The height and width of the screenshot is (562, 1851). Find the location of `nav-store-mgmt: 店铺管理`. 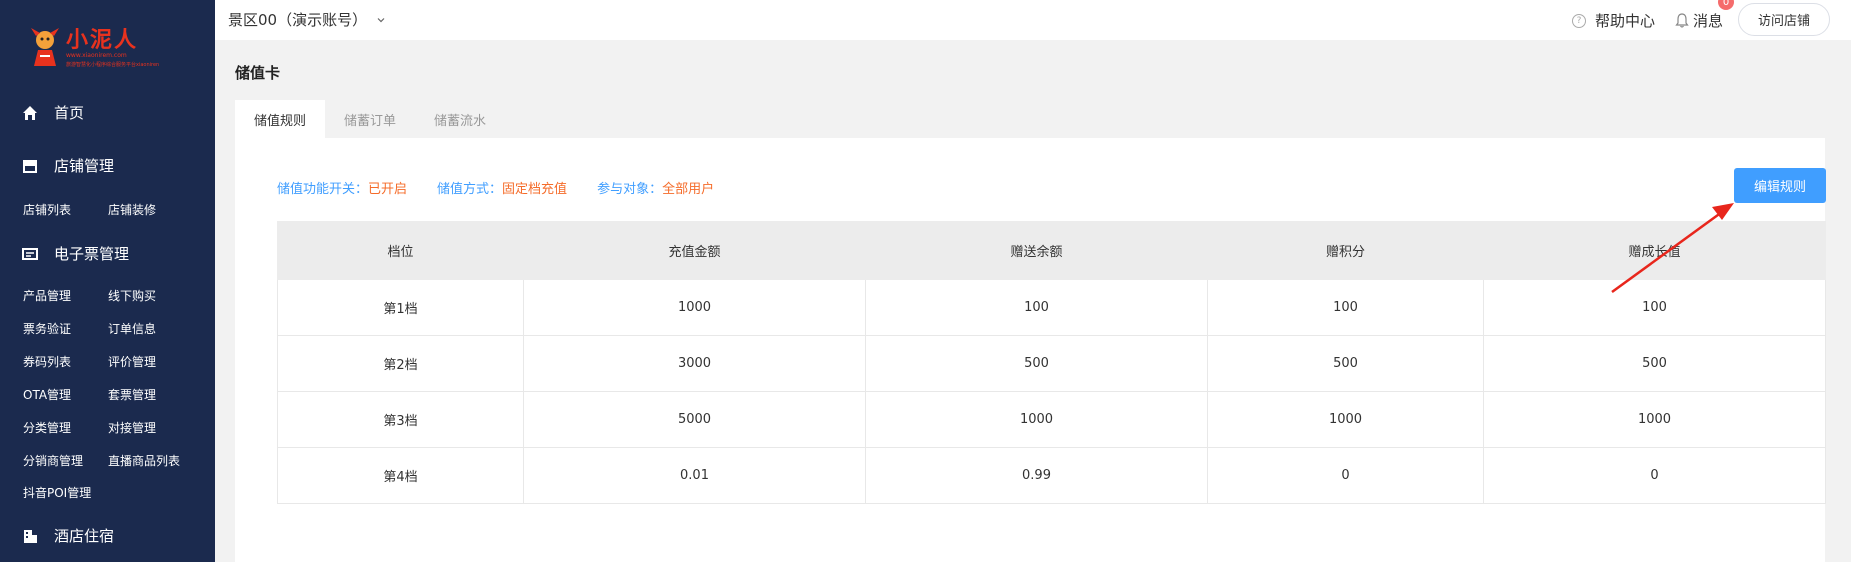

nav-store-mgmt: 店铺管理 is located at coordinates (68, 165).